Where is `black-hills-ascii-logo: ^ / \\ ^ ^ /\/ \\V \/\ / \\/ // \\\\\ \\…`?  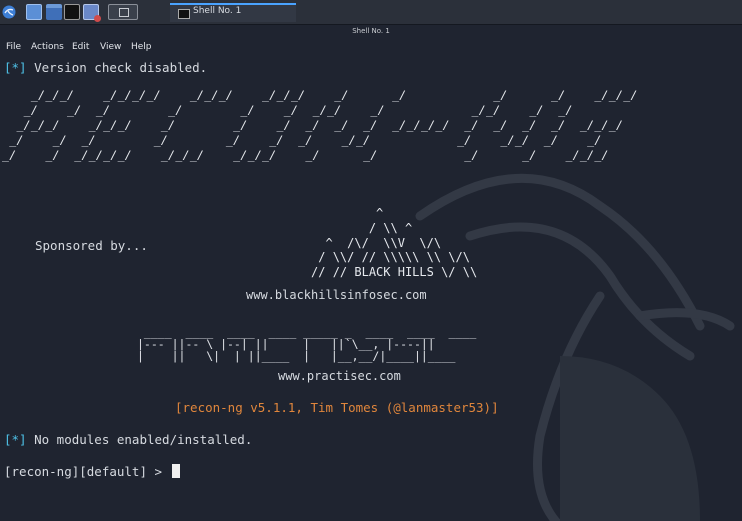
black-hills-ascii-logo: ^ / \\ ^ ^ /\/ \\V \/\ / \\/ // \\\\\ \\… is located at coordinates (394, 243).